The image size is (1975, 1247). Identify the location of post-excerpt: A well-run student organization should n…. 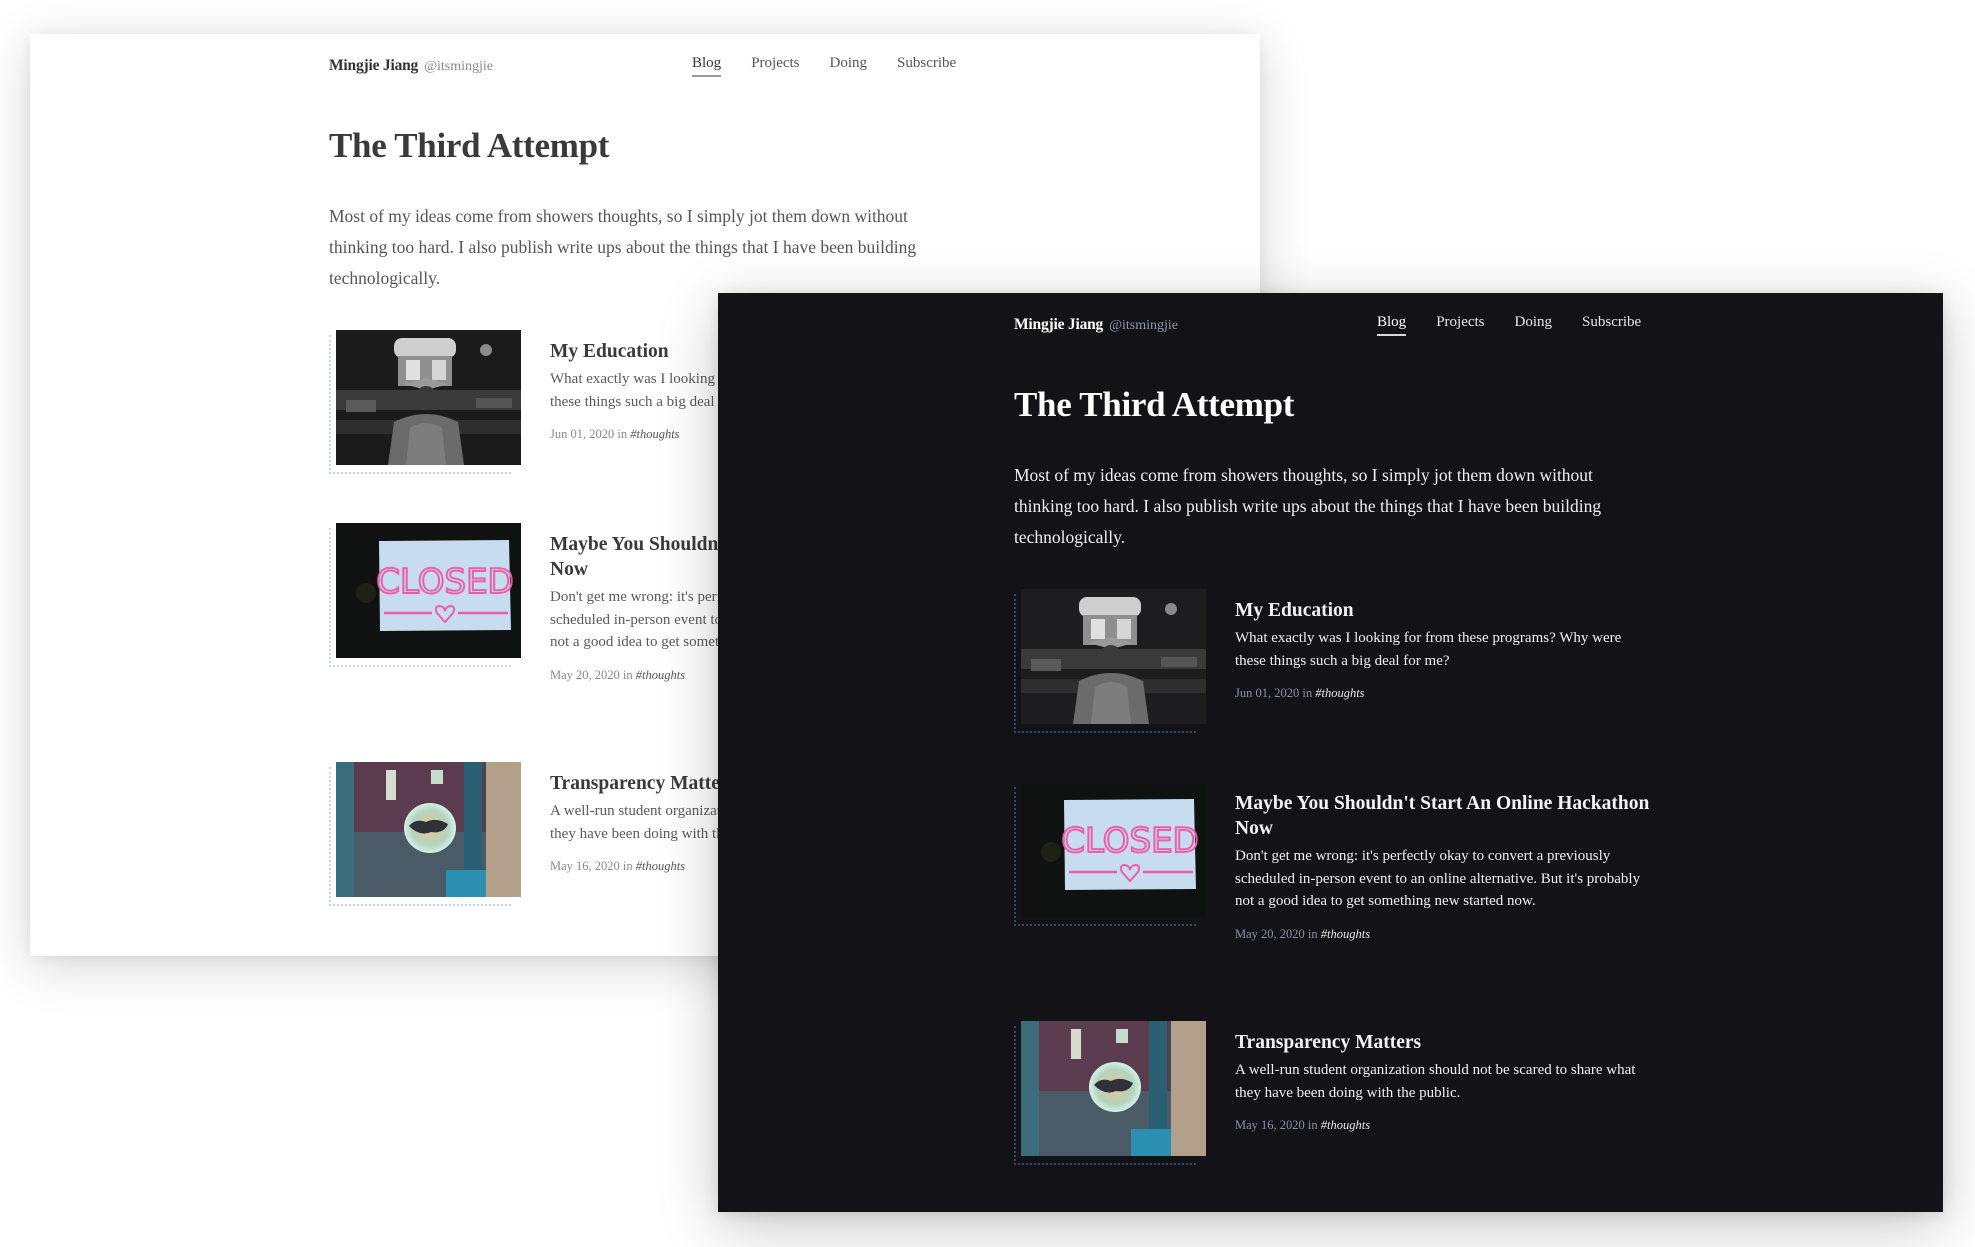
(1435, 1081).